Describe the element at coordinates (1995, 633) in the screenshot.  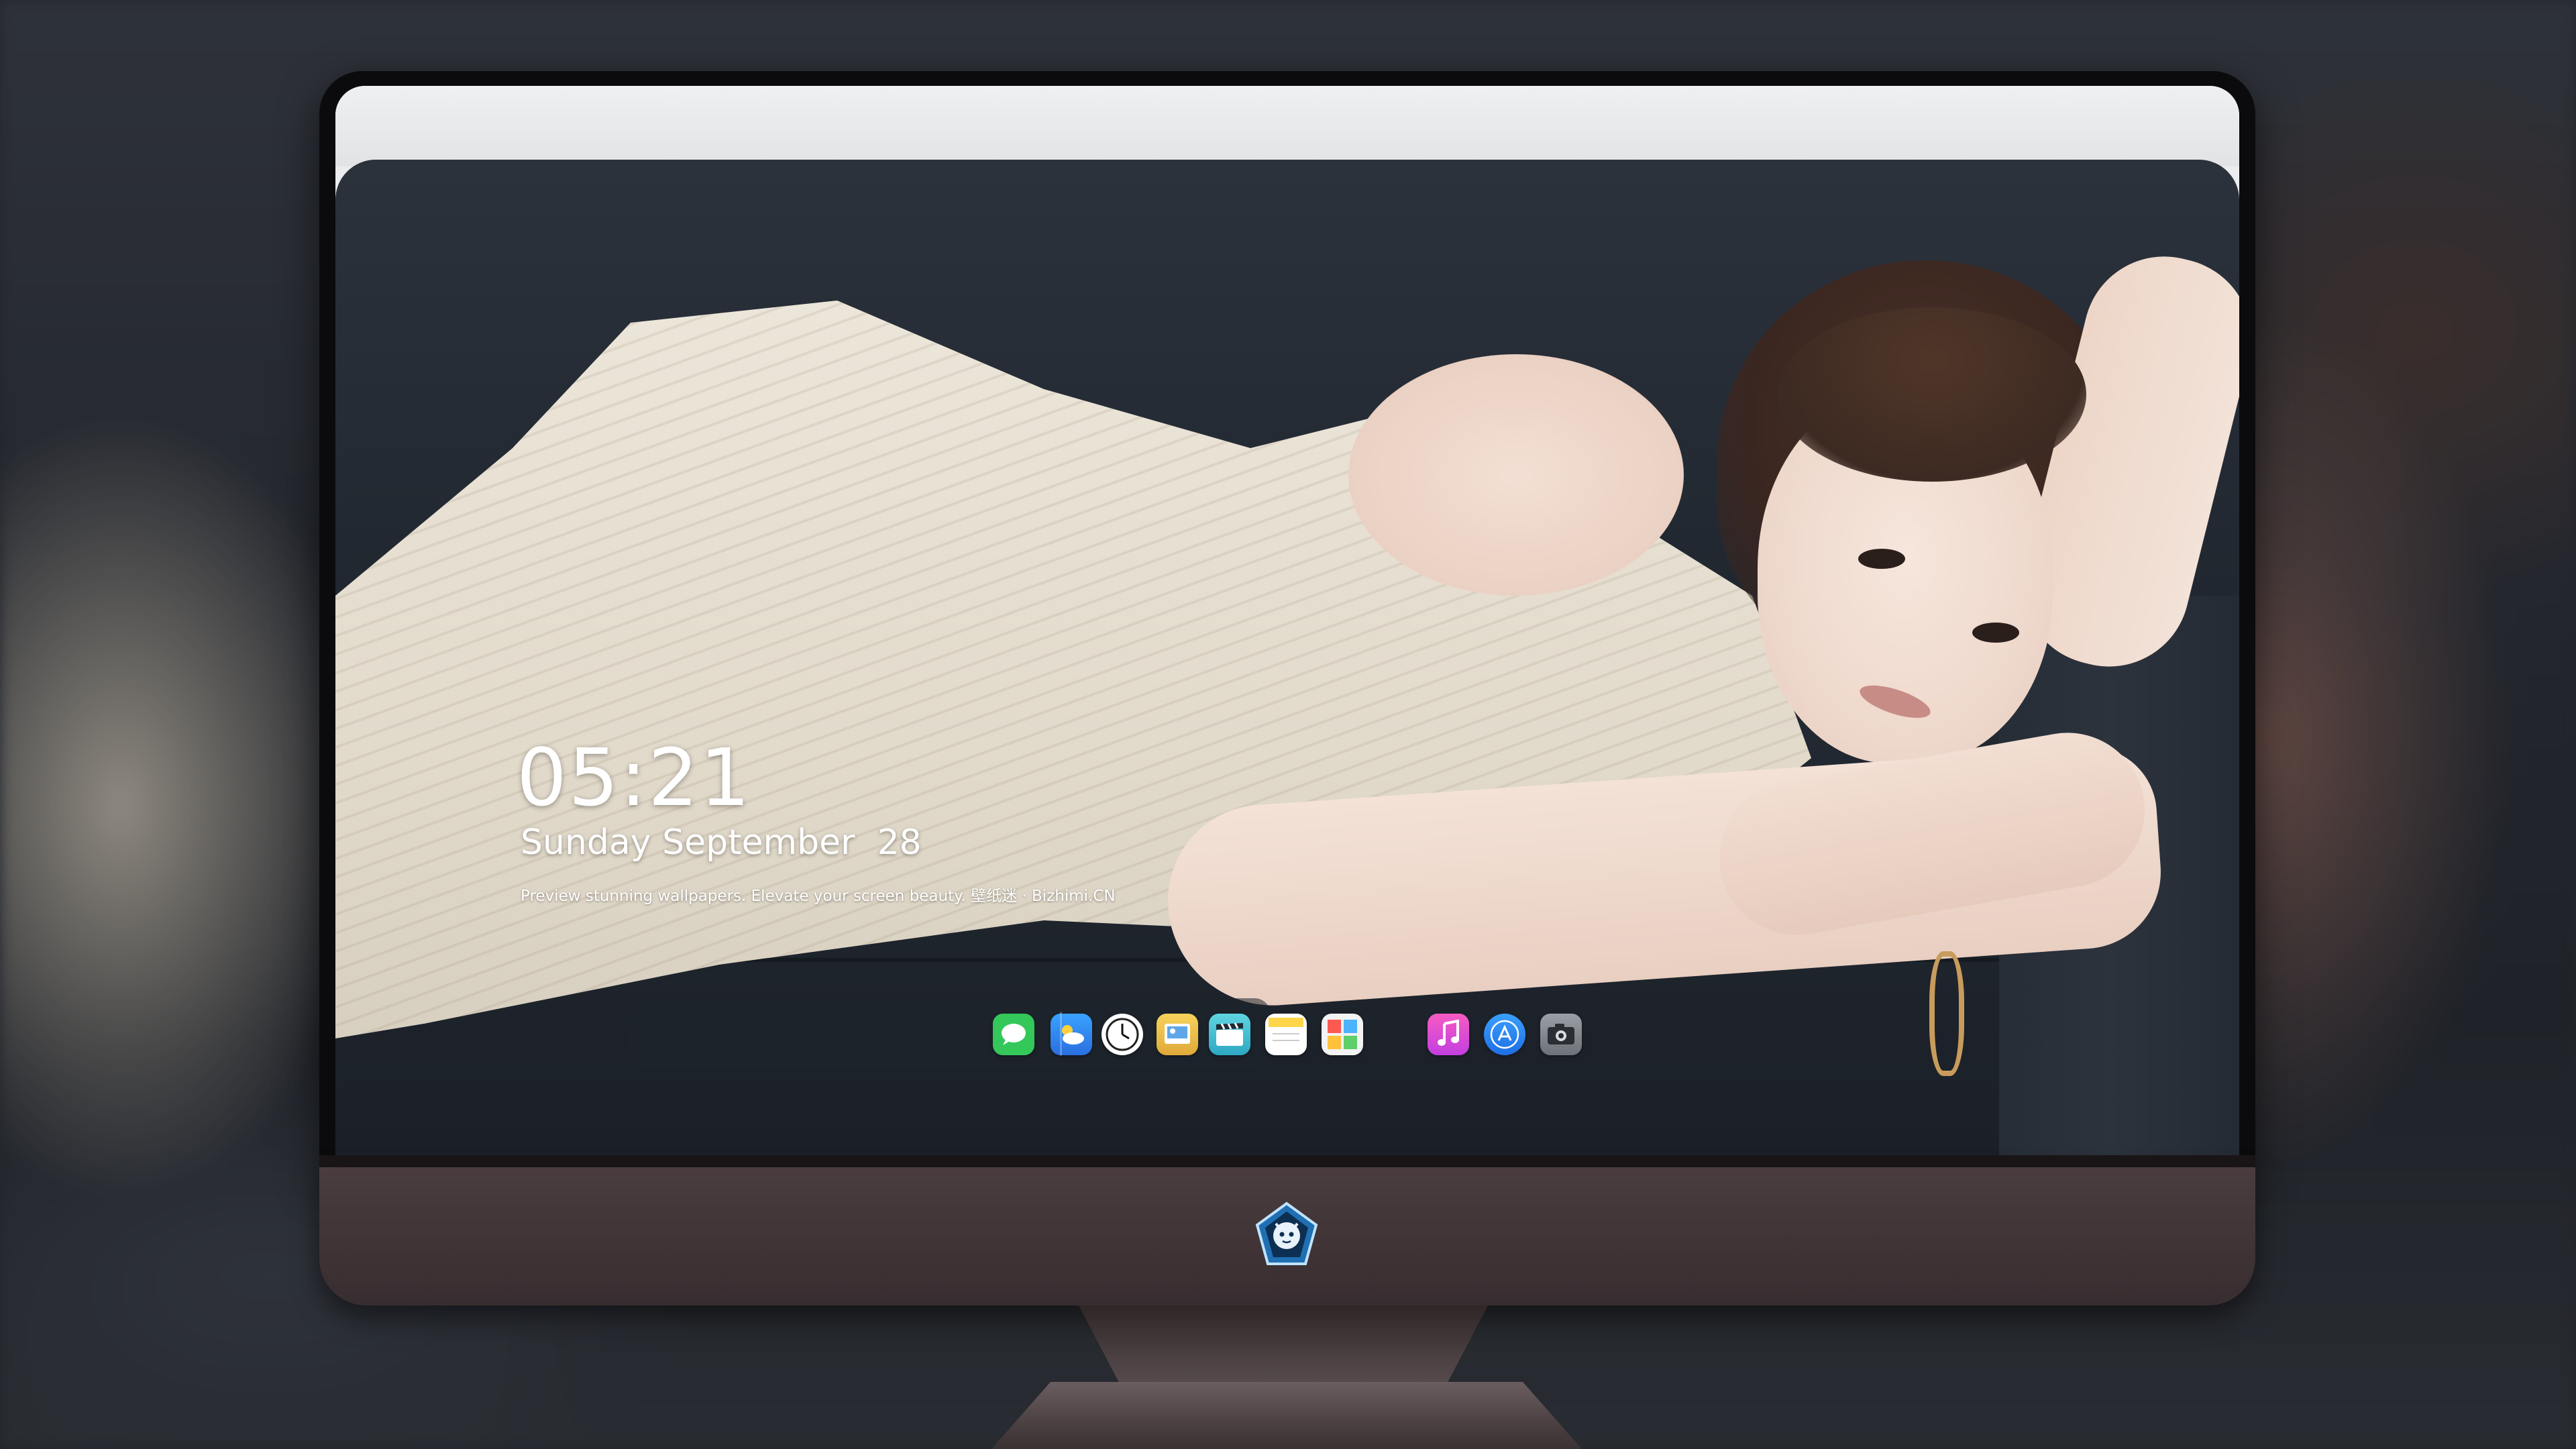
I see `wallpaper-eye-right` at that location.